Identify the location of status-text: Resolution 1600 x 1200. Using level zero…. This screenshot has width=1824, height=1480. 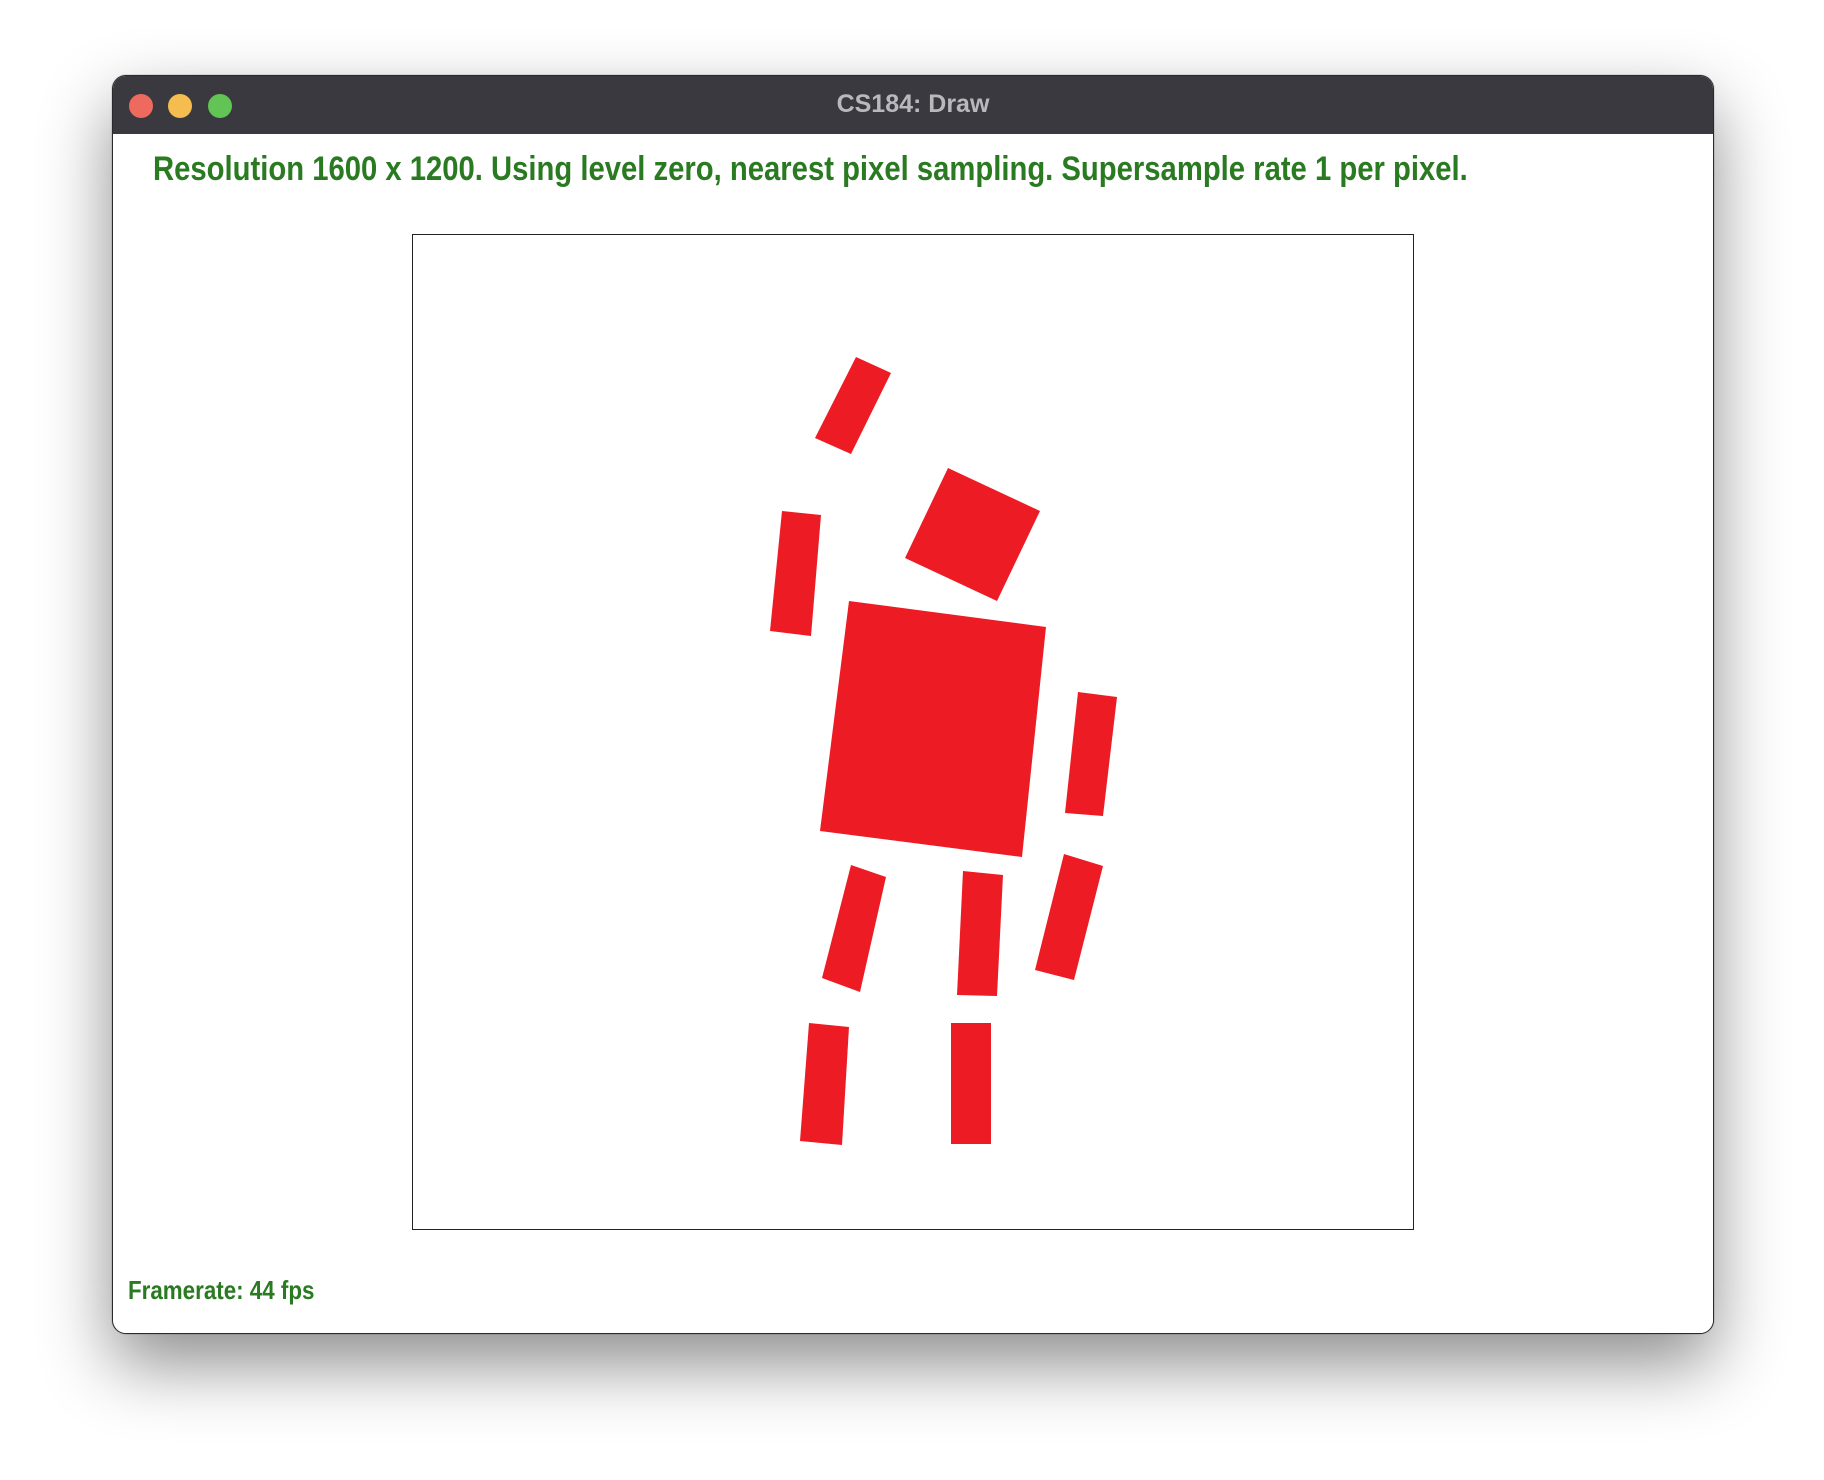
(810, 169).